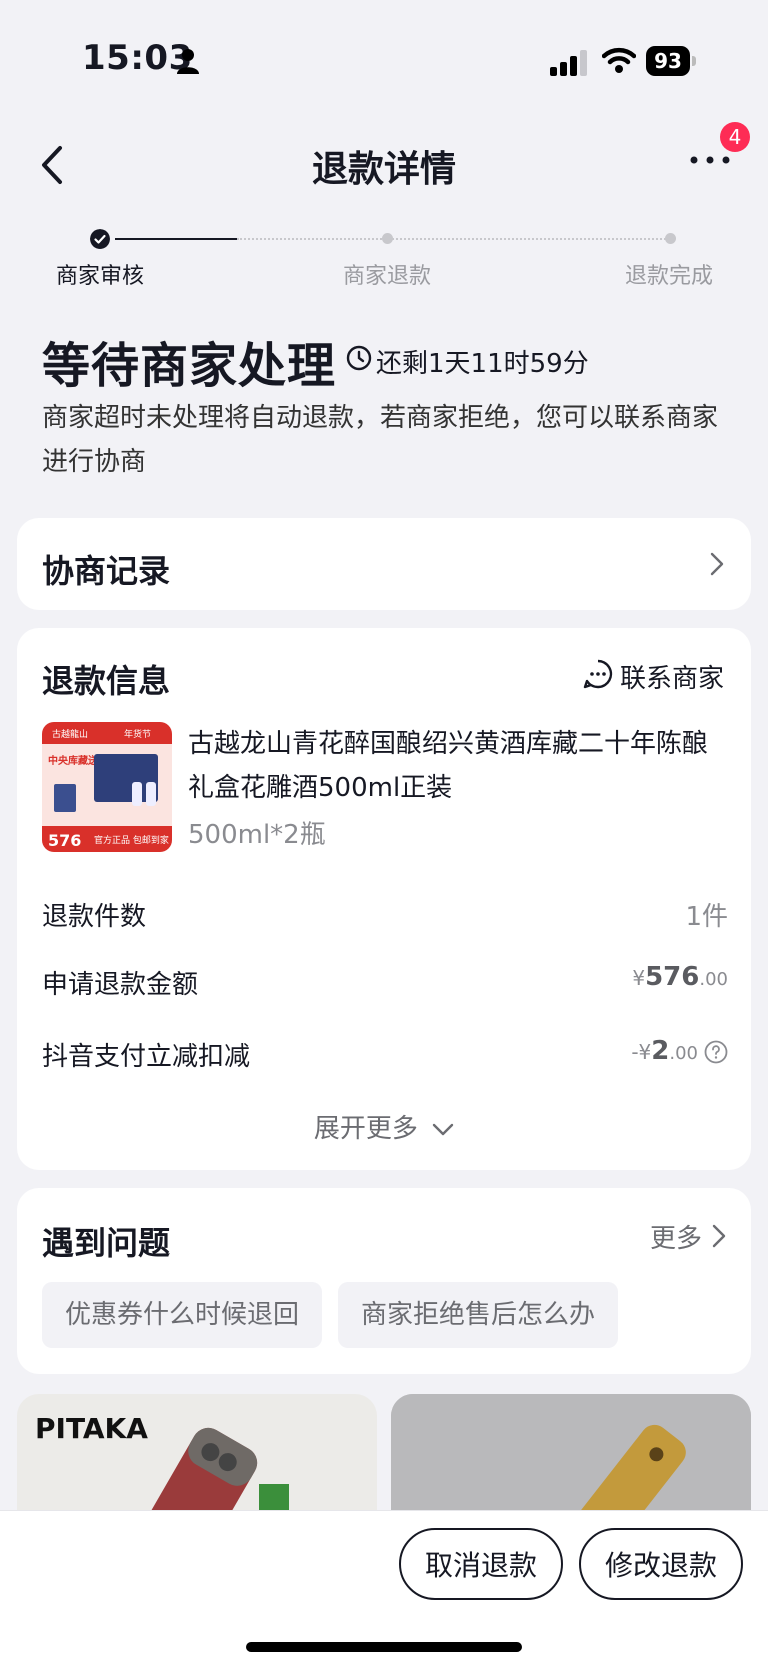 The height and width of the screenshot is (1671, 768). What do you see at coordinates (670, 238) in the screenshot?
I see `step-dot-refund-complete` at bounding box center [670, 238].